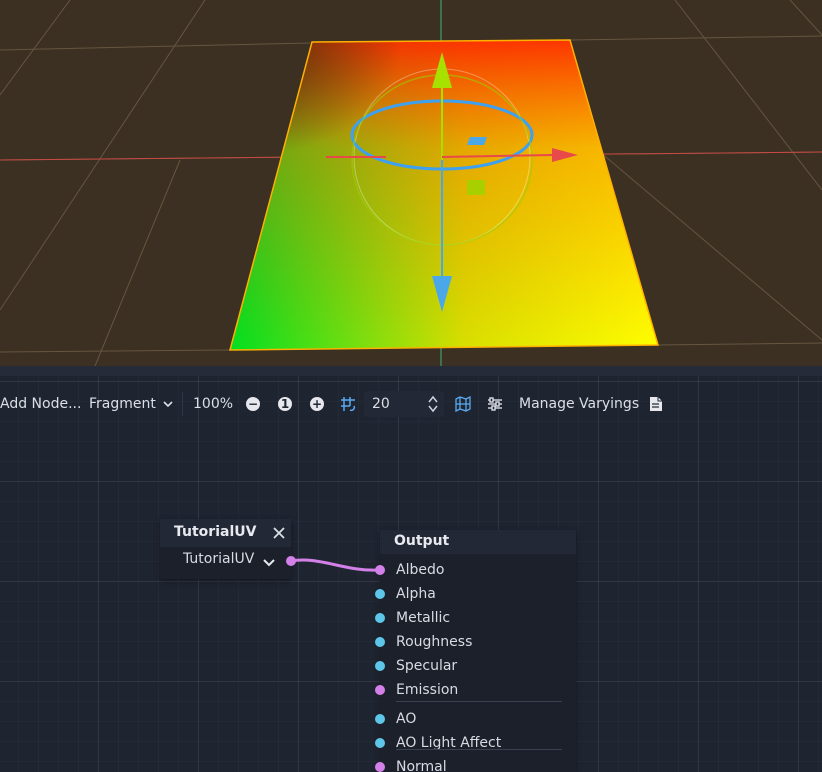  I want to click on manage-varyings-label: Manage Varyings, so click(579, 404).